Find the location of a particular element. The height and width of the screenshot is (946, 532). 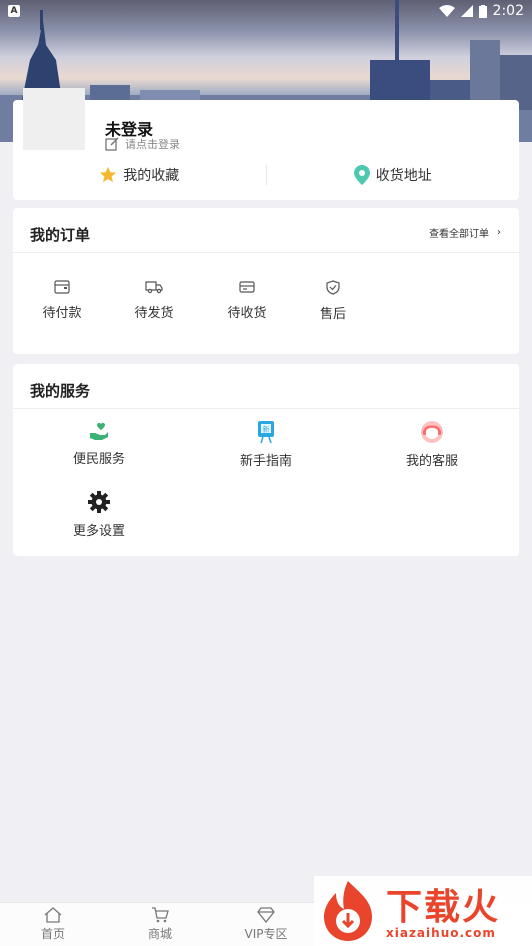

view-all-label: 查看全部订单 is located at coordinates (459, 234).